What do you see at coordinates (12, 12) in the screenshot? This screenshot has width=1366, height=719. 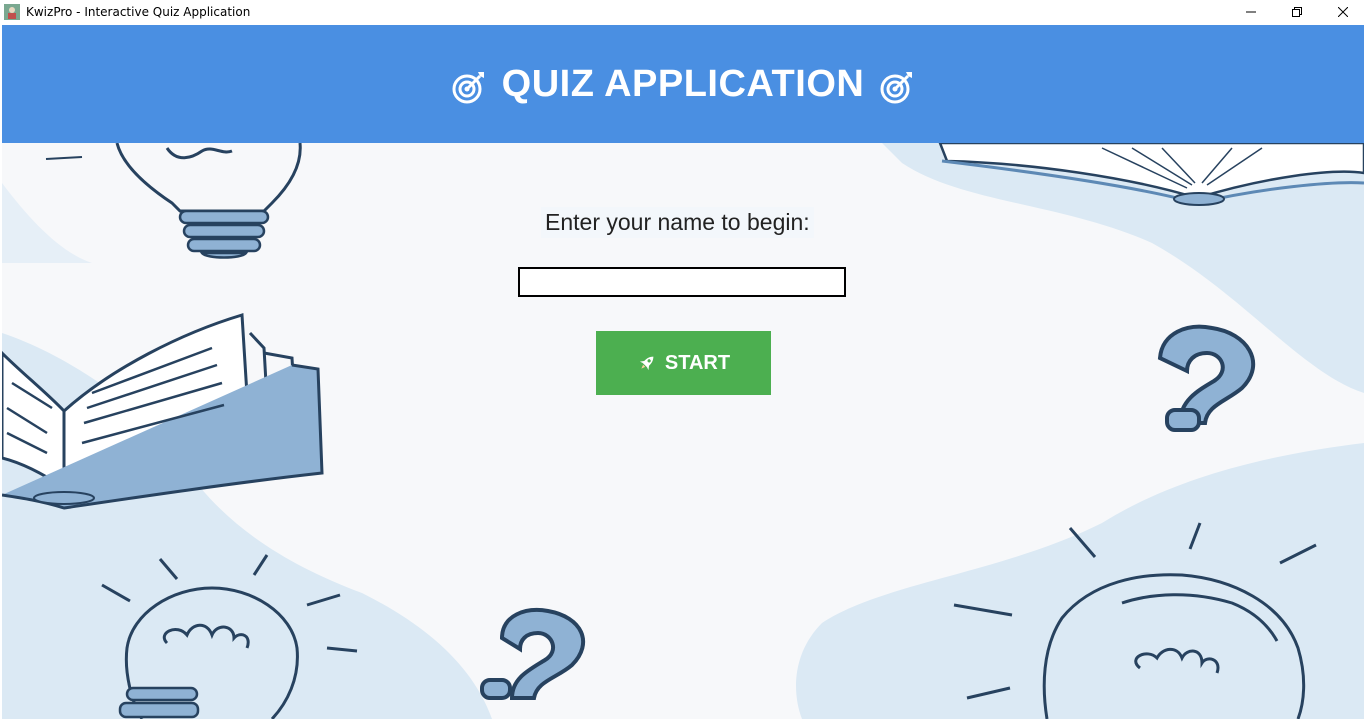 I see `app-icon` at bounding box center [12, 12].